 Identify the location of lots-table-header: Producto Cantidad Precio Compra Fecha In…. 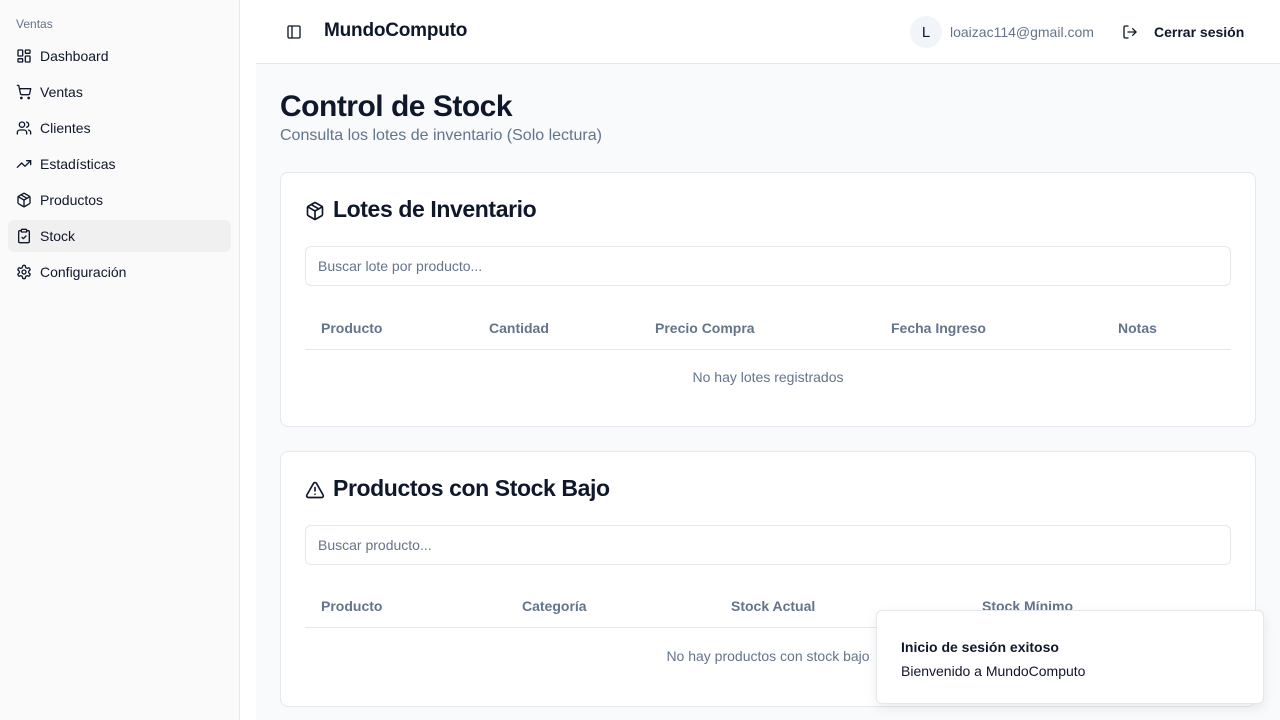
(768, 328).